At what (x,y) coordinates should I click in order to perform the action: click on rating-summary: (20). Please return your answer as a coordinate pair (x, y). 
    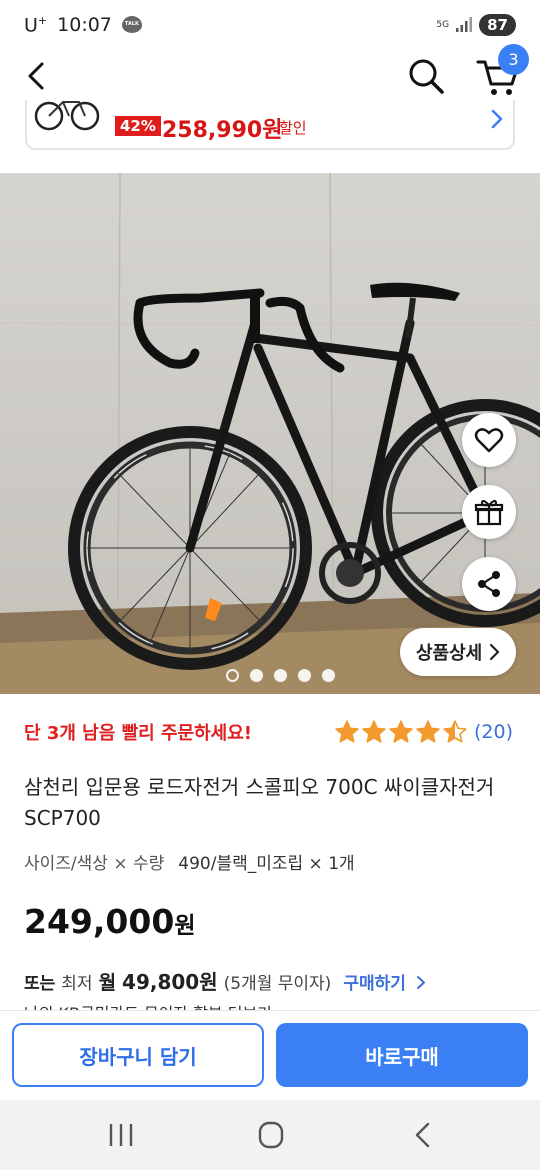
    Looking at the image, I should click on (423, 732).